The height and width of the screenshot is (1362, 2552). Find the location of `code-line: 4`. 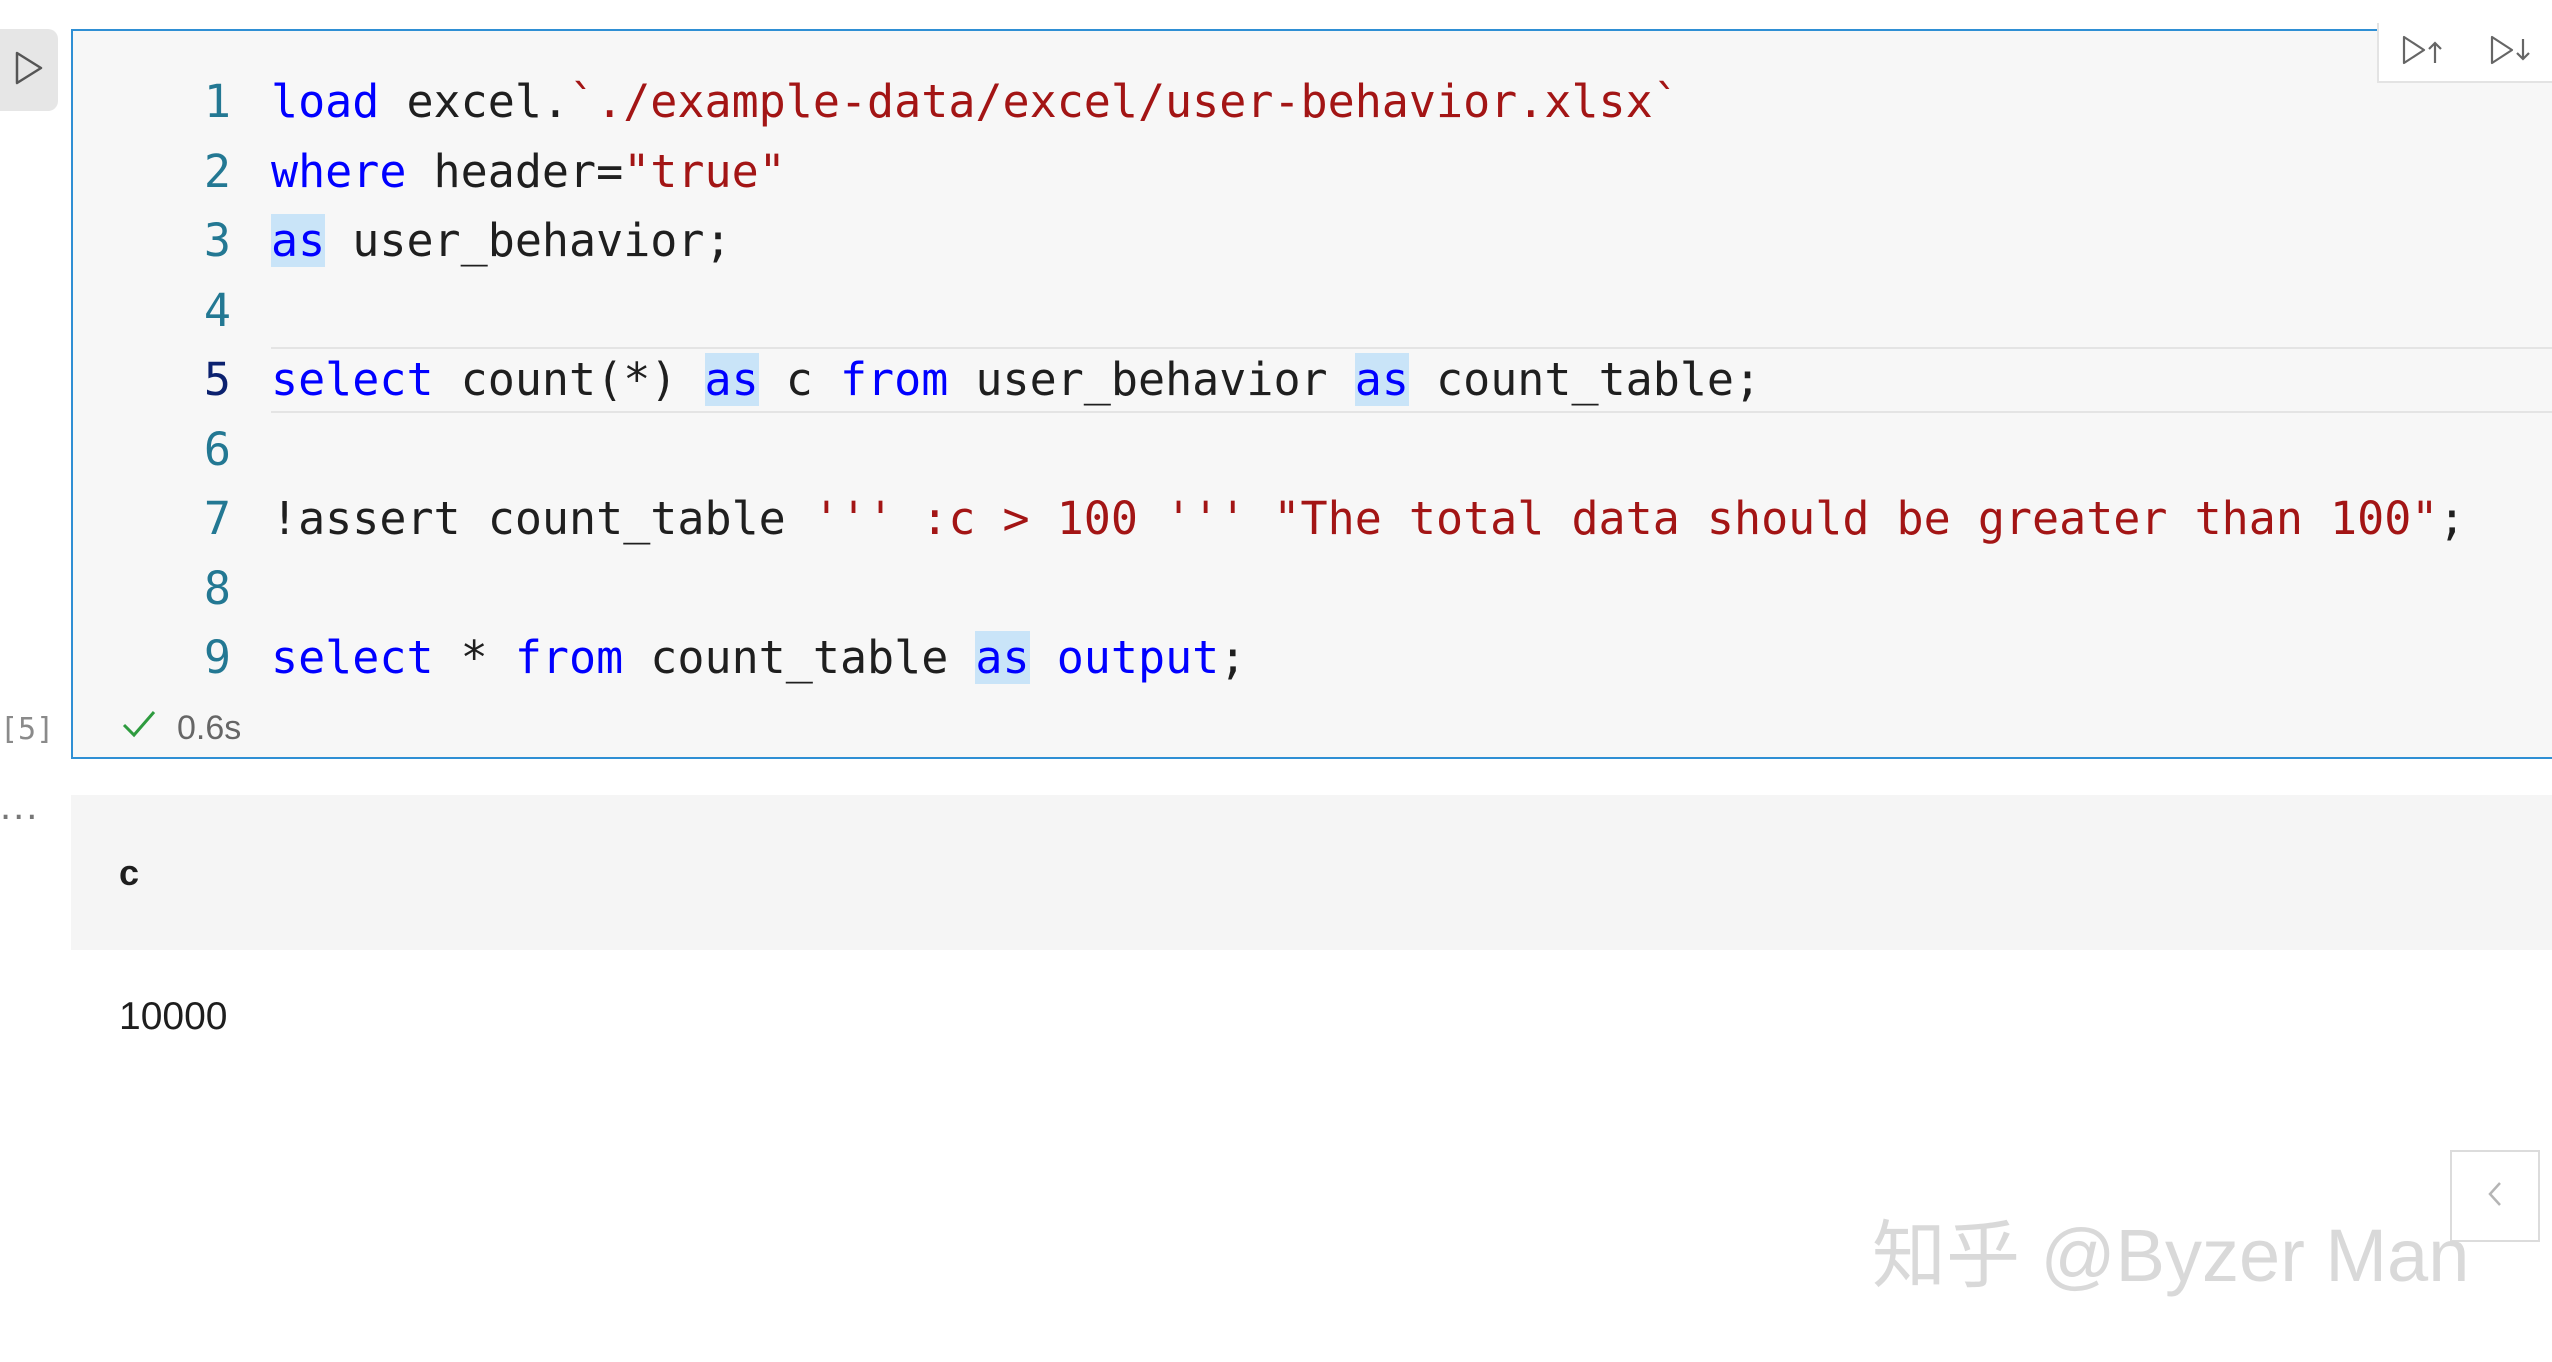

code-line: 4 is located at coordinates (1312, 311).